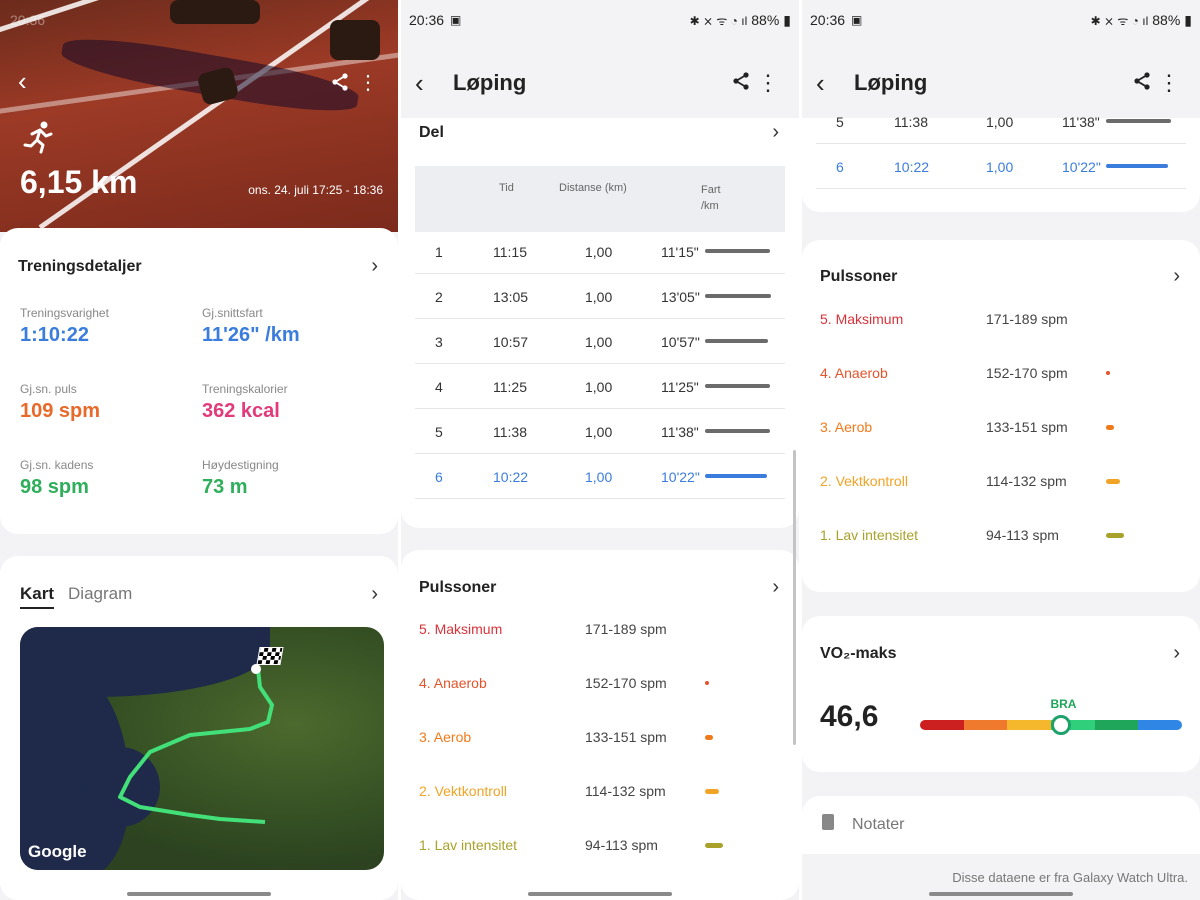 This screenshot has width=1200, height=900. I want to click on tab-kart: Kart, so click(37, 596).